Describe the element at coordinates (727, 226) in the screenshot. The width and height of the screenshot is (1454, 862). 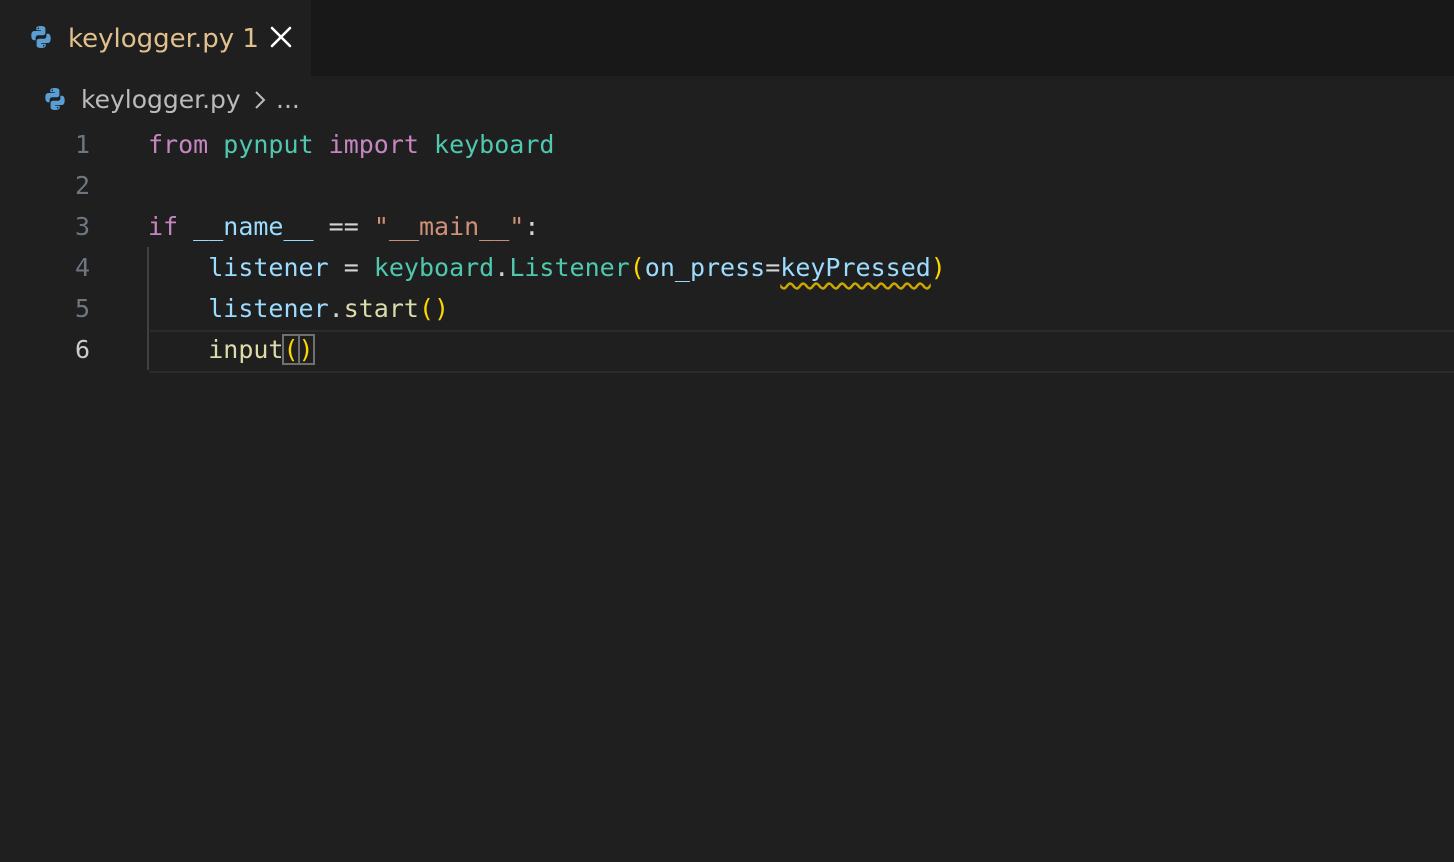
I see `code-line-3: 3 if __name__ == "__main__":` at that location.